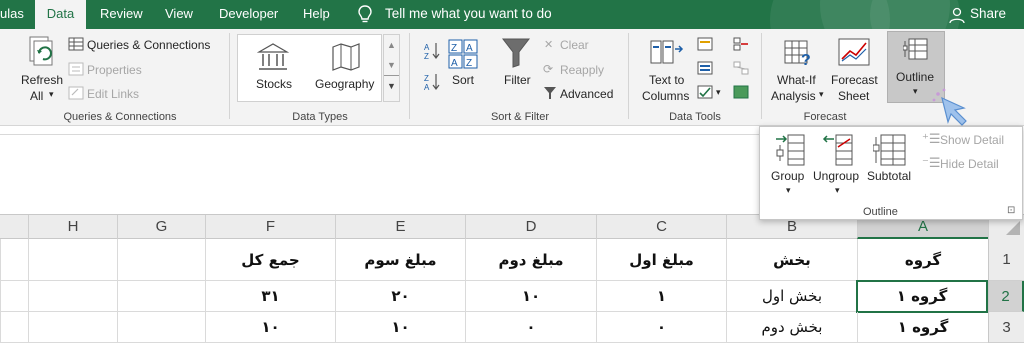  Describe the element at coordinates (432, 51) in the screenshot. I see `sort-a-to-z-icon: A Z` at that location.